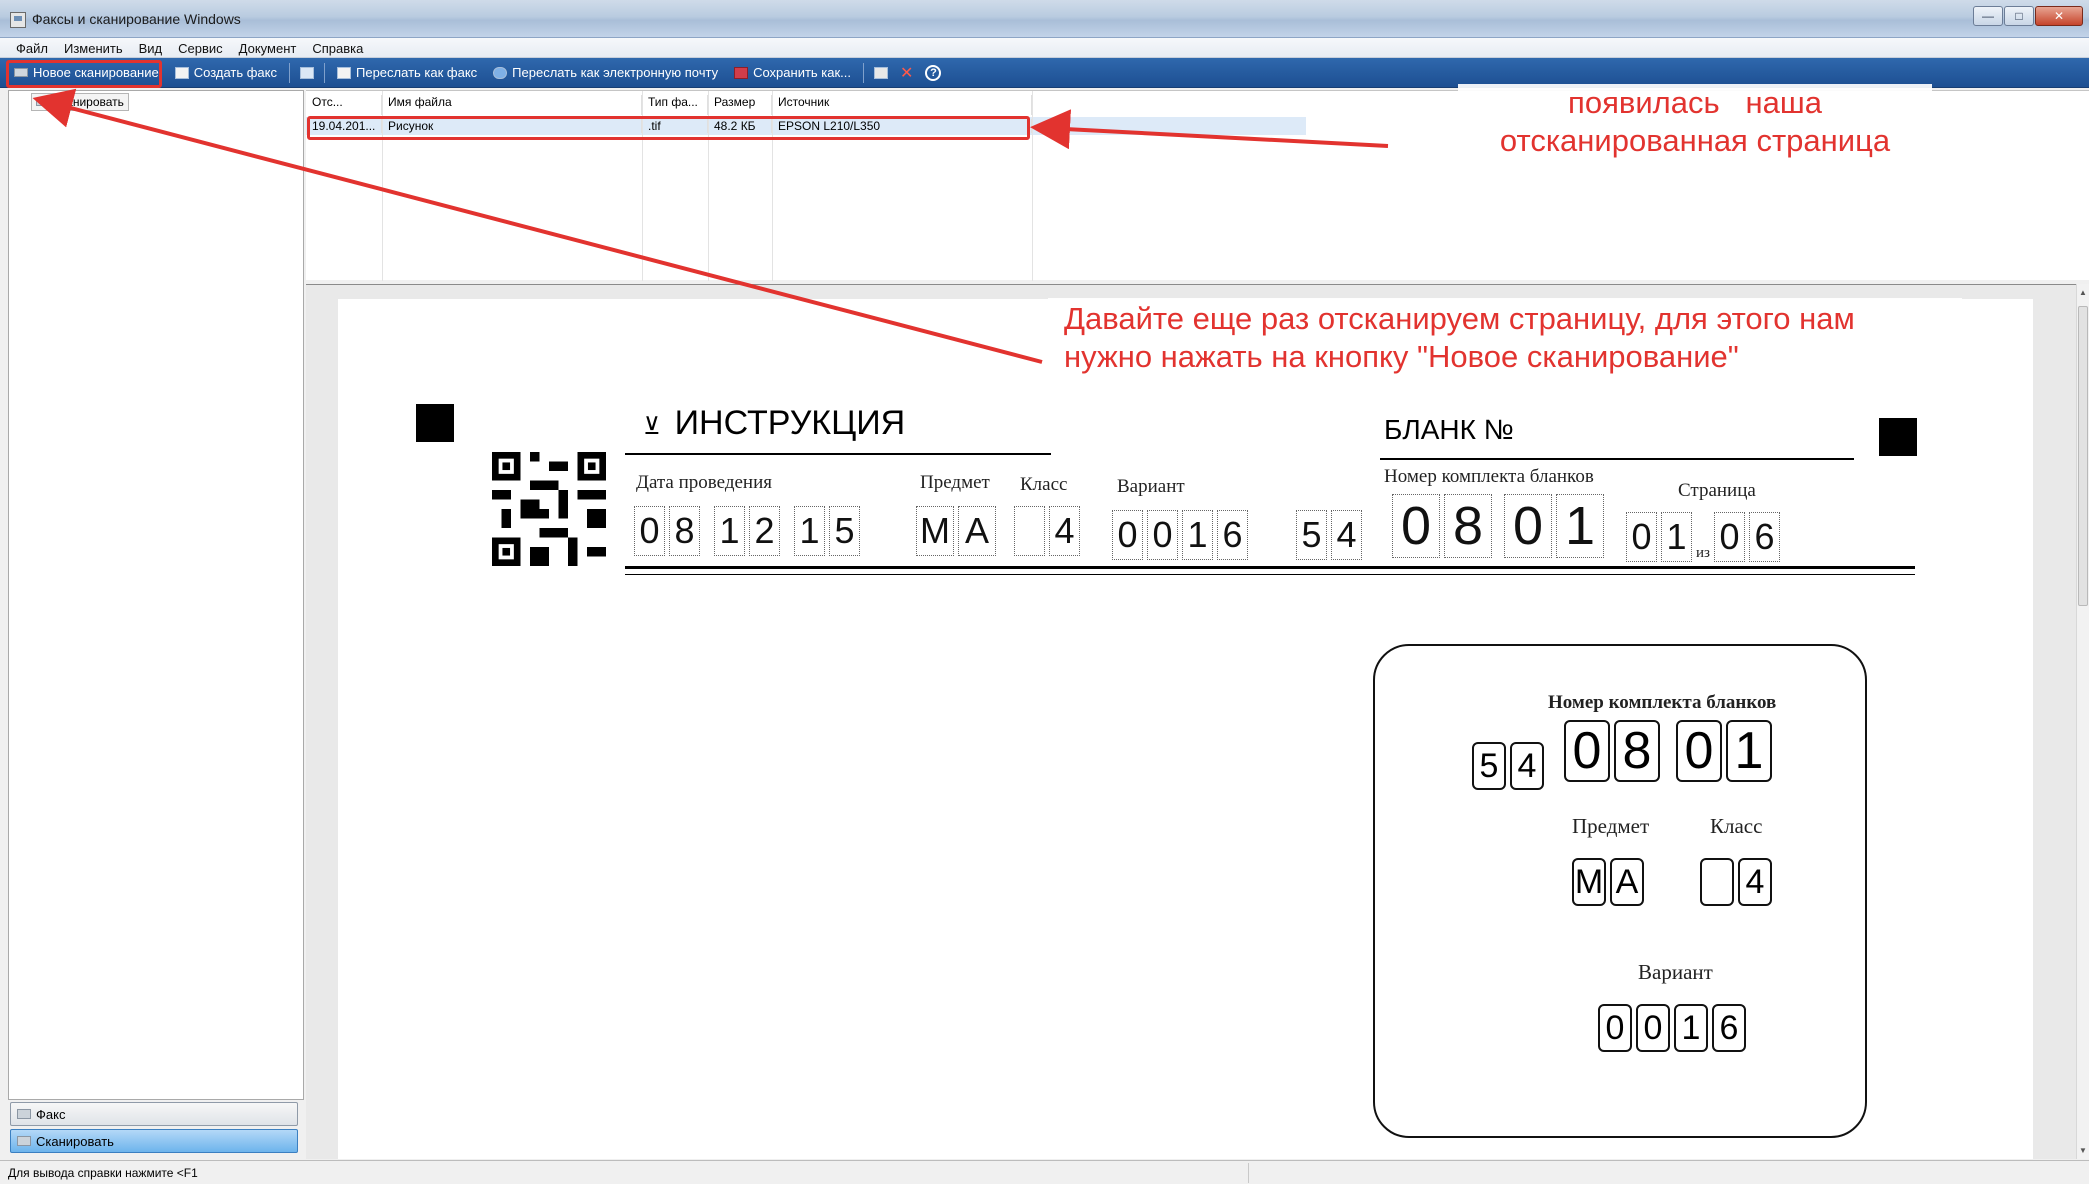 The image size is (2089, 1184). I want to click on menu-document: Документ, so click(268, 47).